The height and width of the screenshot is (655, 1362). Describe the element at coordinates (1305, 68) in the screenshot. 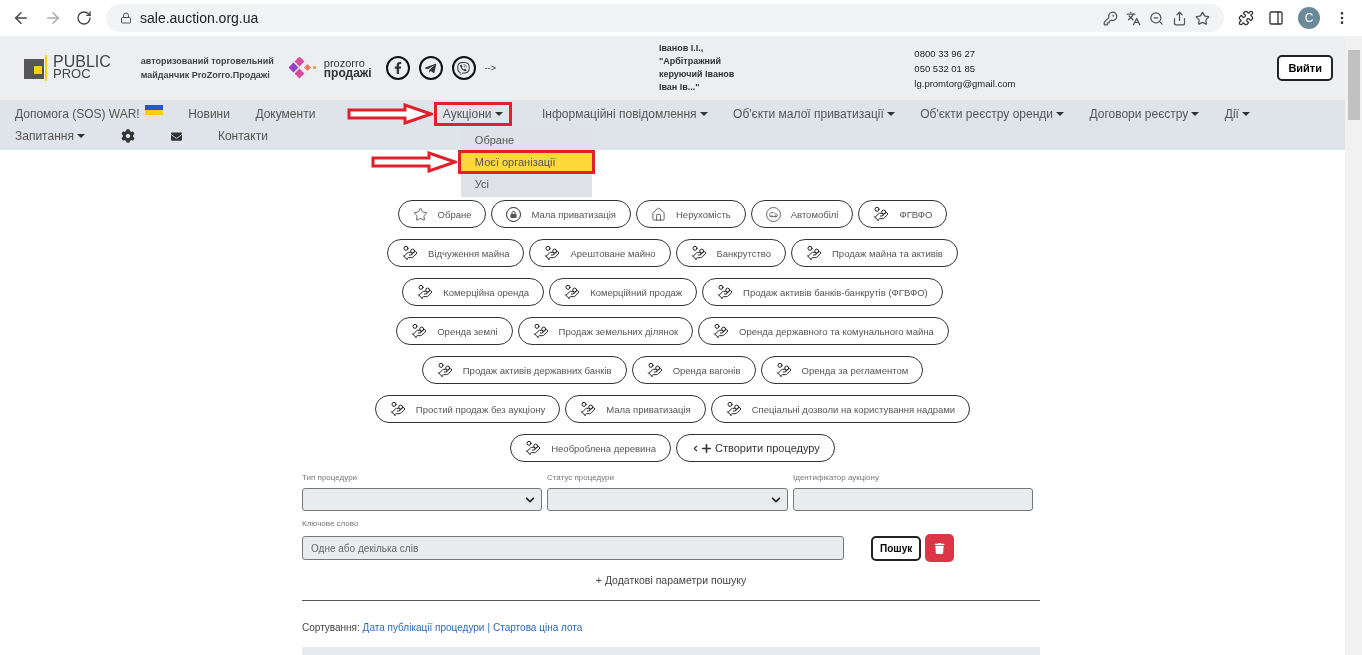

I see `logout-button: Вийти` at that location.